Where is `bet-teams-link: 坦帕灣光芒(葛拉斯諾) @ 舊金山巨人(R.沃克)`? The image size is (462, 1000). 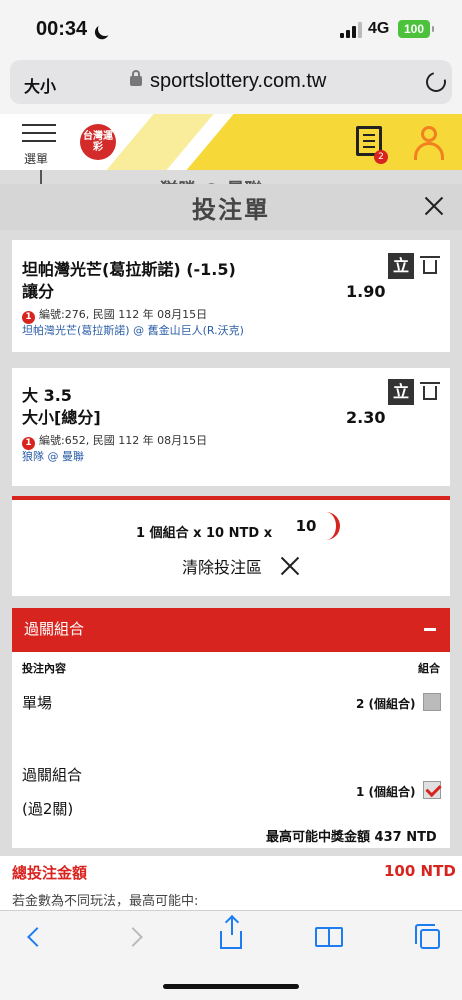 bet-teams-link: 坦帕灣光芒(葛拉斯諾) @ 舊金山巨人(R.沃克) is located at coordinates (133, 330).